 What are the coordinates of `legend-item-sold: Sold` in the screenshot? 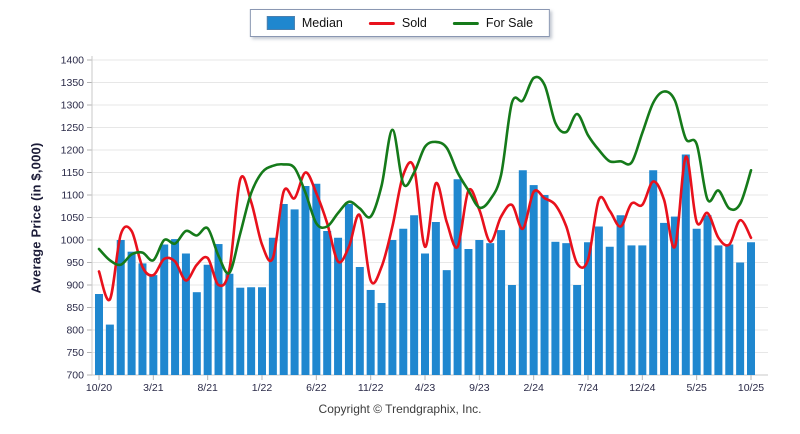 It's located at (397, 23).